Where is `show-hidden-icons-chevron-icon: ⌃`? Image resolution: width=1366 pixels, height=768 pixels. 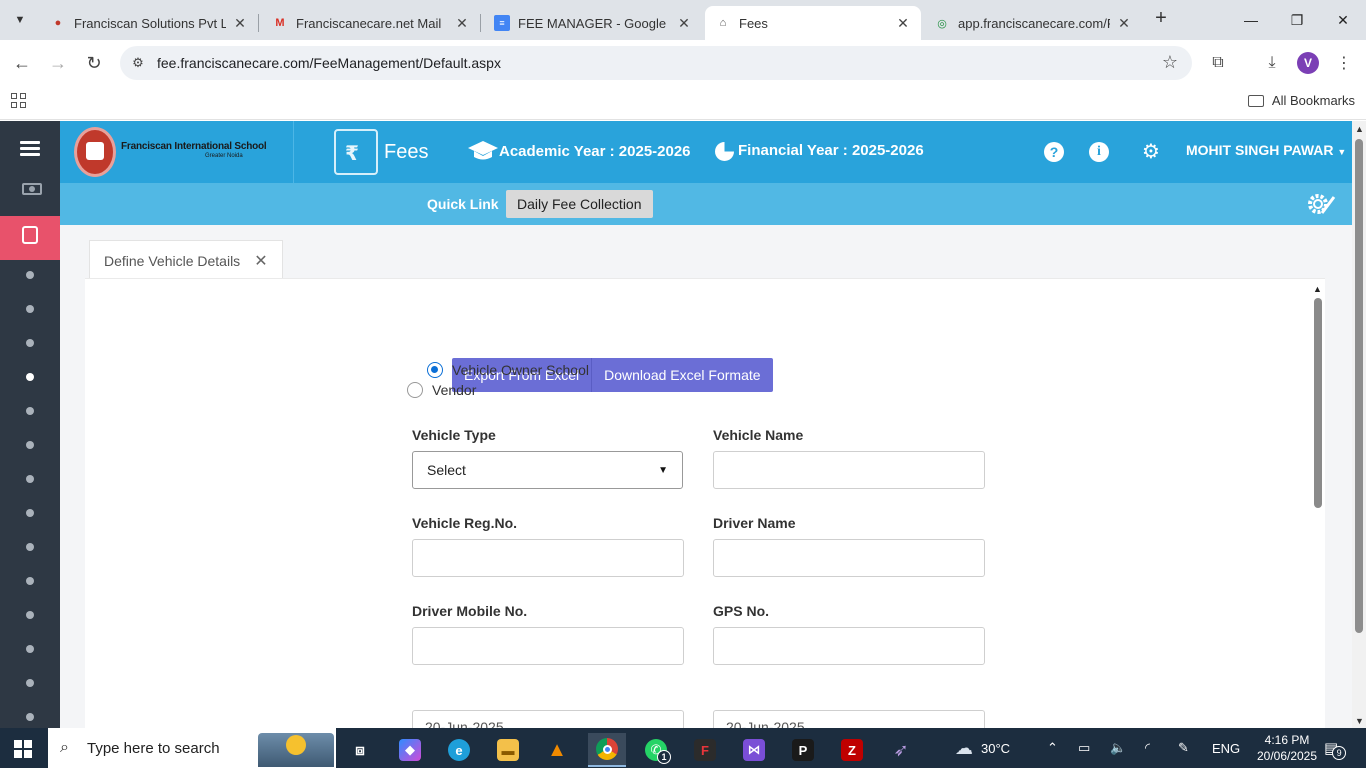
show-hidden-icons-chevron-icon: ⌃ is located at coordinates (1052, 748).